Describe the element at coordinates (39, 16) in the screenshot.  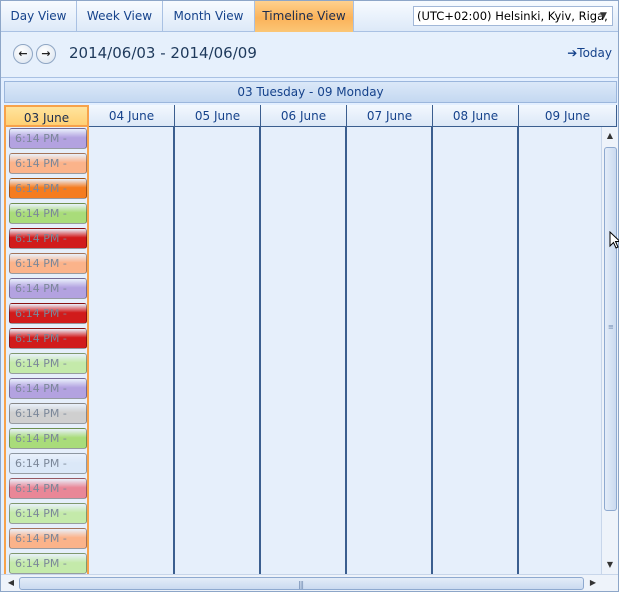
I see `tab-day-view: Day View` at that location.